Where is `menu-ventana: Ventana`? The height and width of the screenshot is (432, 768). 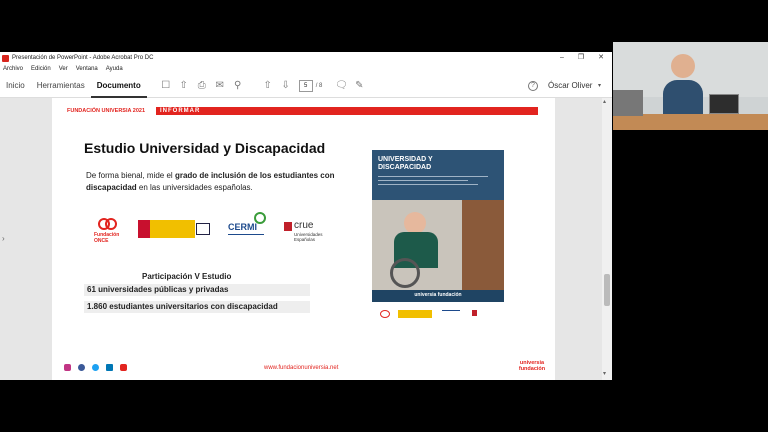 menu-ventana: Ventana is located at coordinates (87, 69).